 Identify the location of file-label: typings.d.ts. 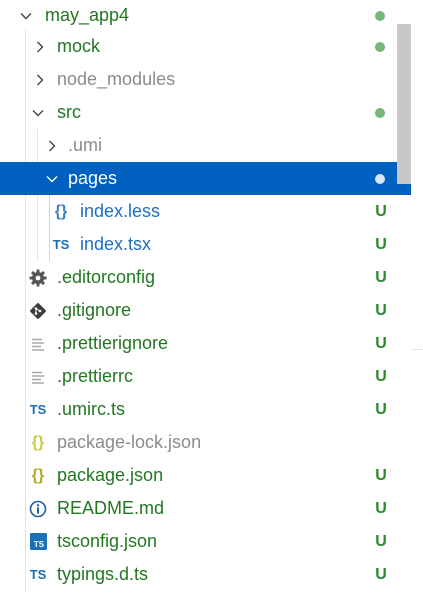
(103, 574).